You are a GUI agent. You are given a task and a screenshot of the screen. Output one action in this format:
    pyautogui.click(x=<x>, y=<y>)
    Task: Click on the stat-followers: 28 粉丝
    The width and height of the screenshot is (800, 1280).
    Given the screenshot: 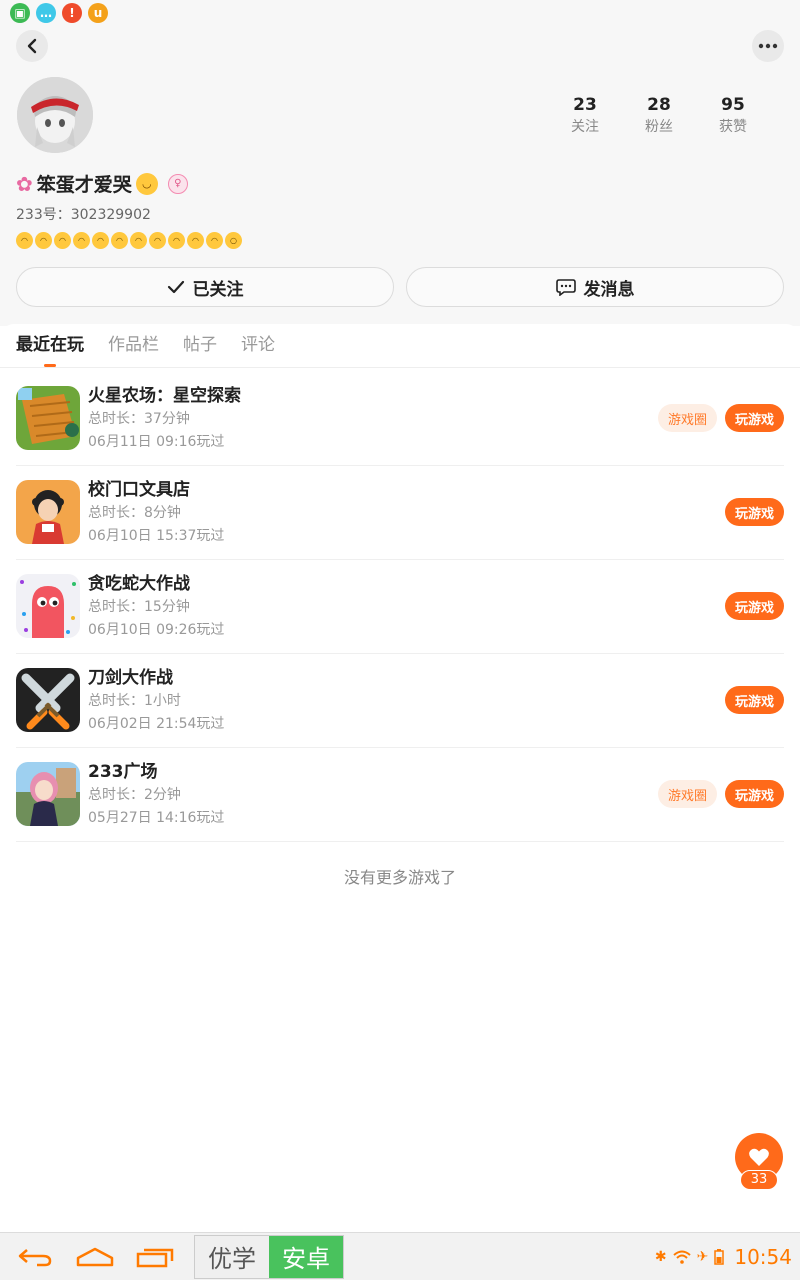 What is the action you would take?
    pyautogui.click(x=659, y=116)
    